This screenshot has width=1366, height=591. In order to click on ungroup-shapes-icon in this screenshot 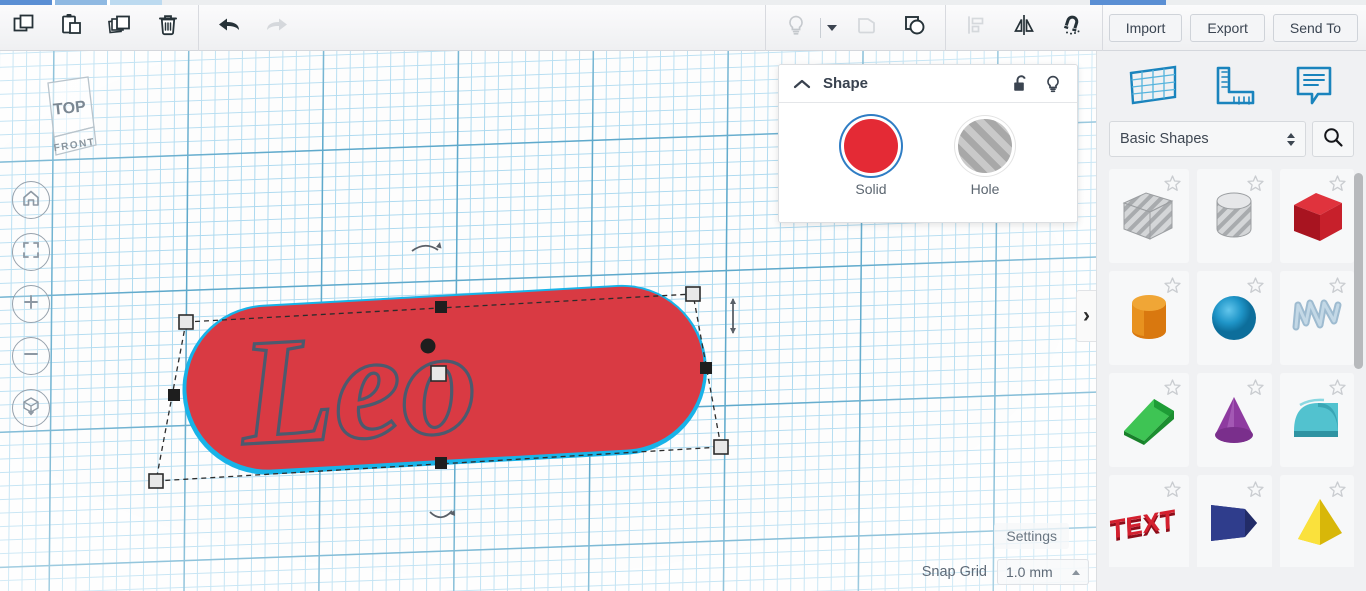, I will do `click(915, 27)`.